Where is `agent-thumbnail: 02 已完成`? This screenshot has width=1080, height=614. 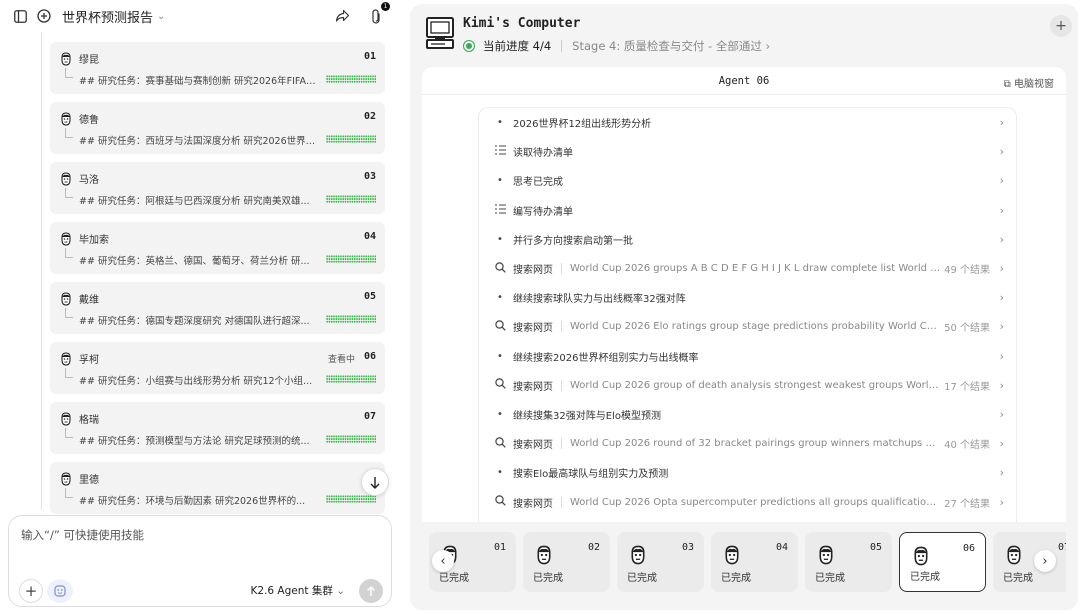
agent-thumbnail: 02 已完成 is located at coordinates (566, 562).